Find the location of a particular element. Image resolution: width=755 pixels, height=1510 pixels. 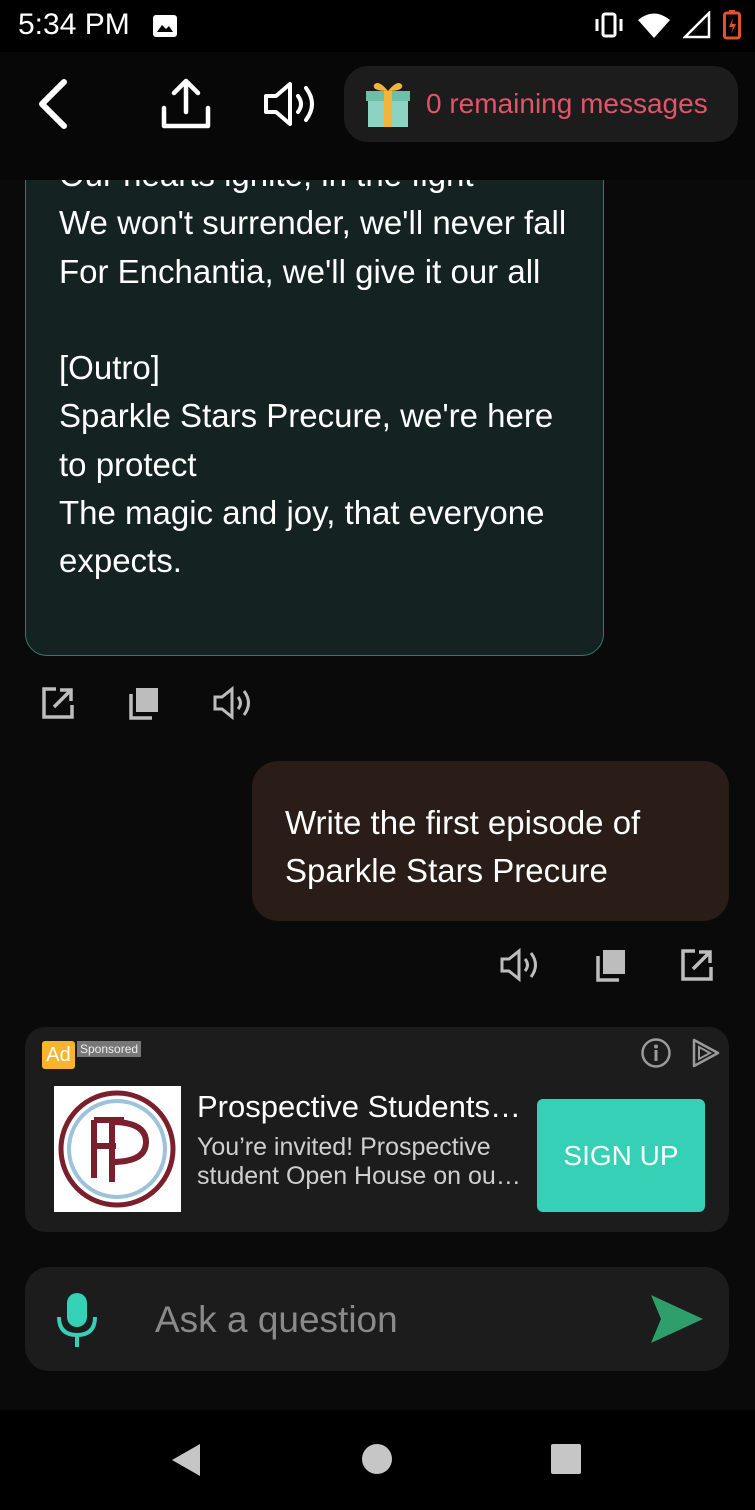

nav-home-icon is located at coordinates (377, 1459).